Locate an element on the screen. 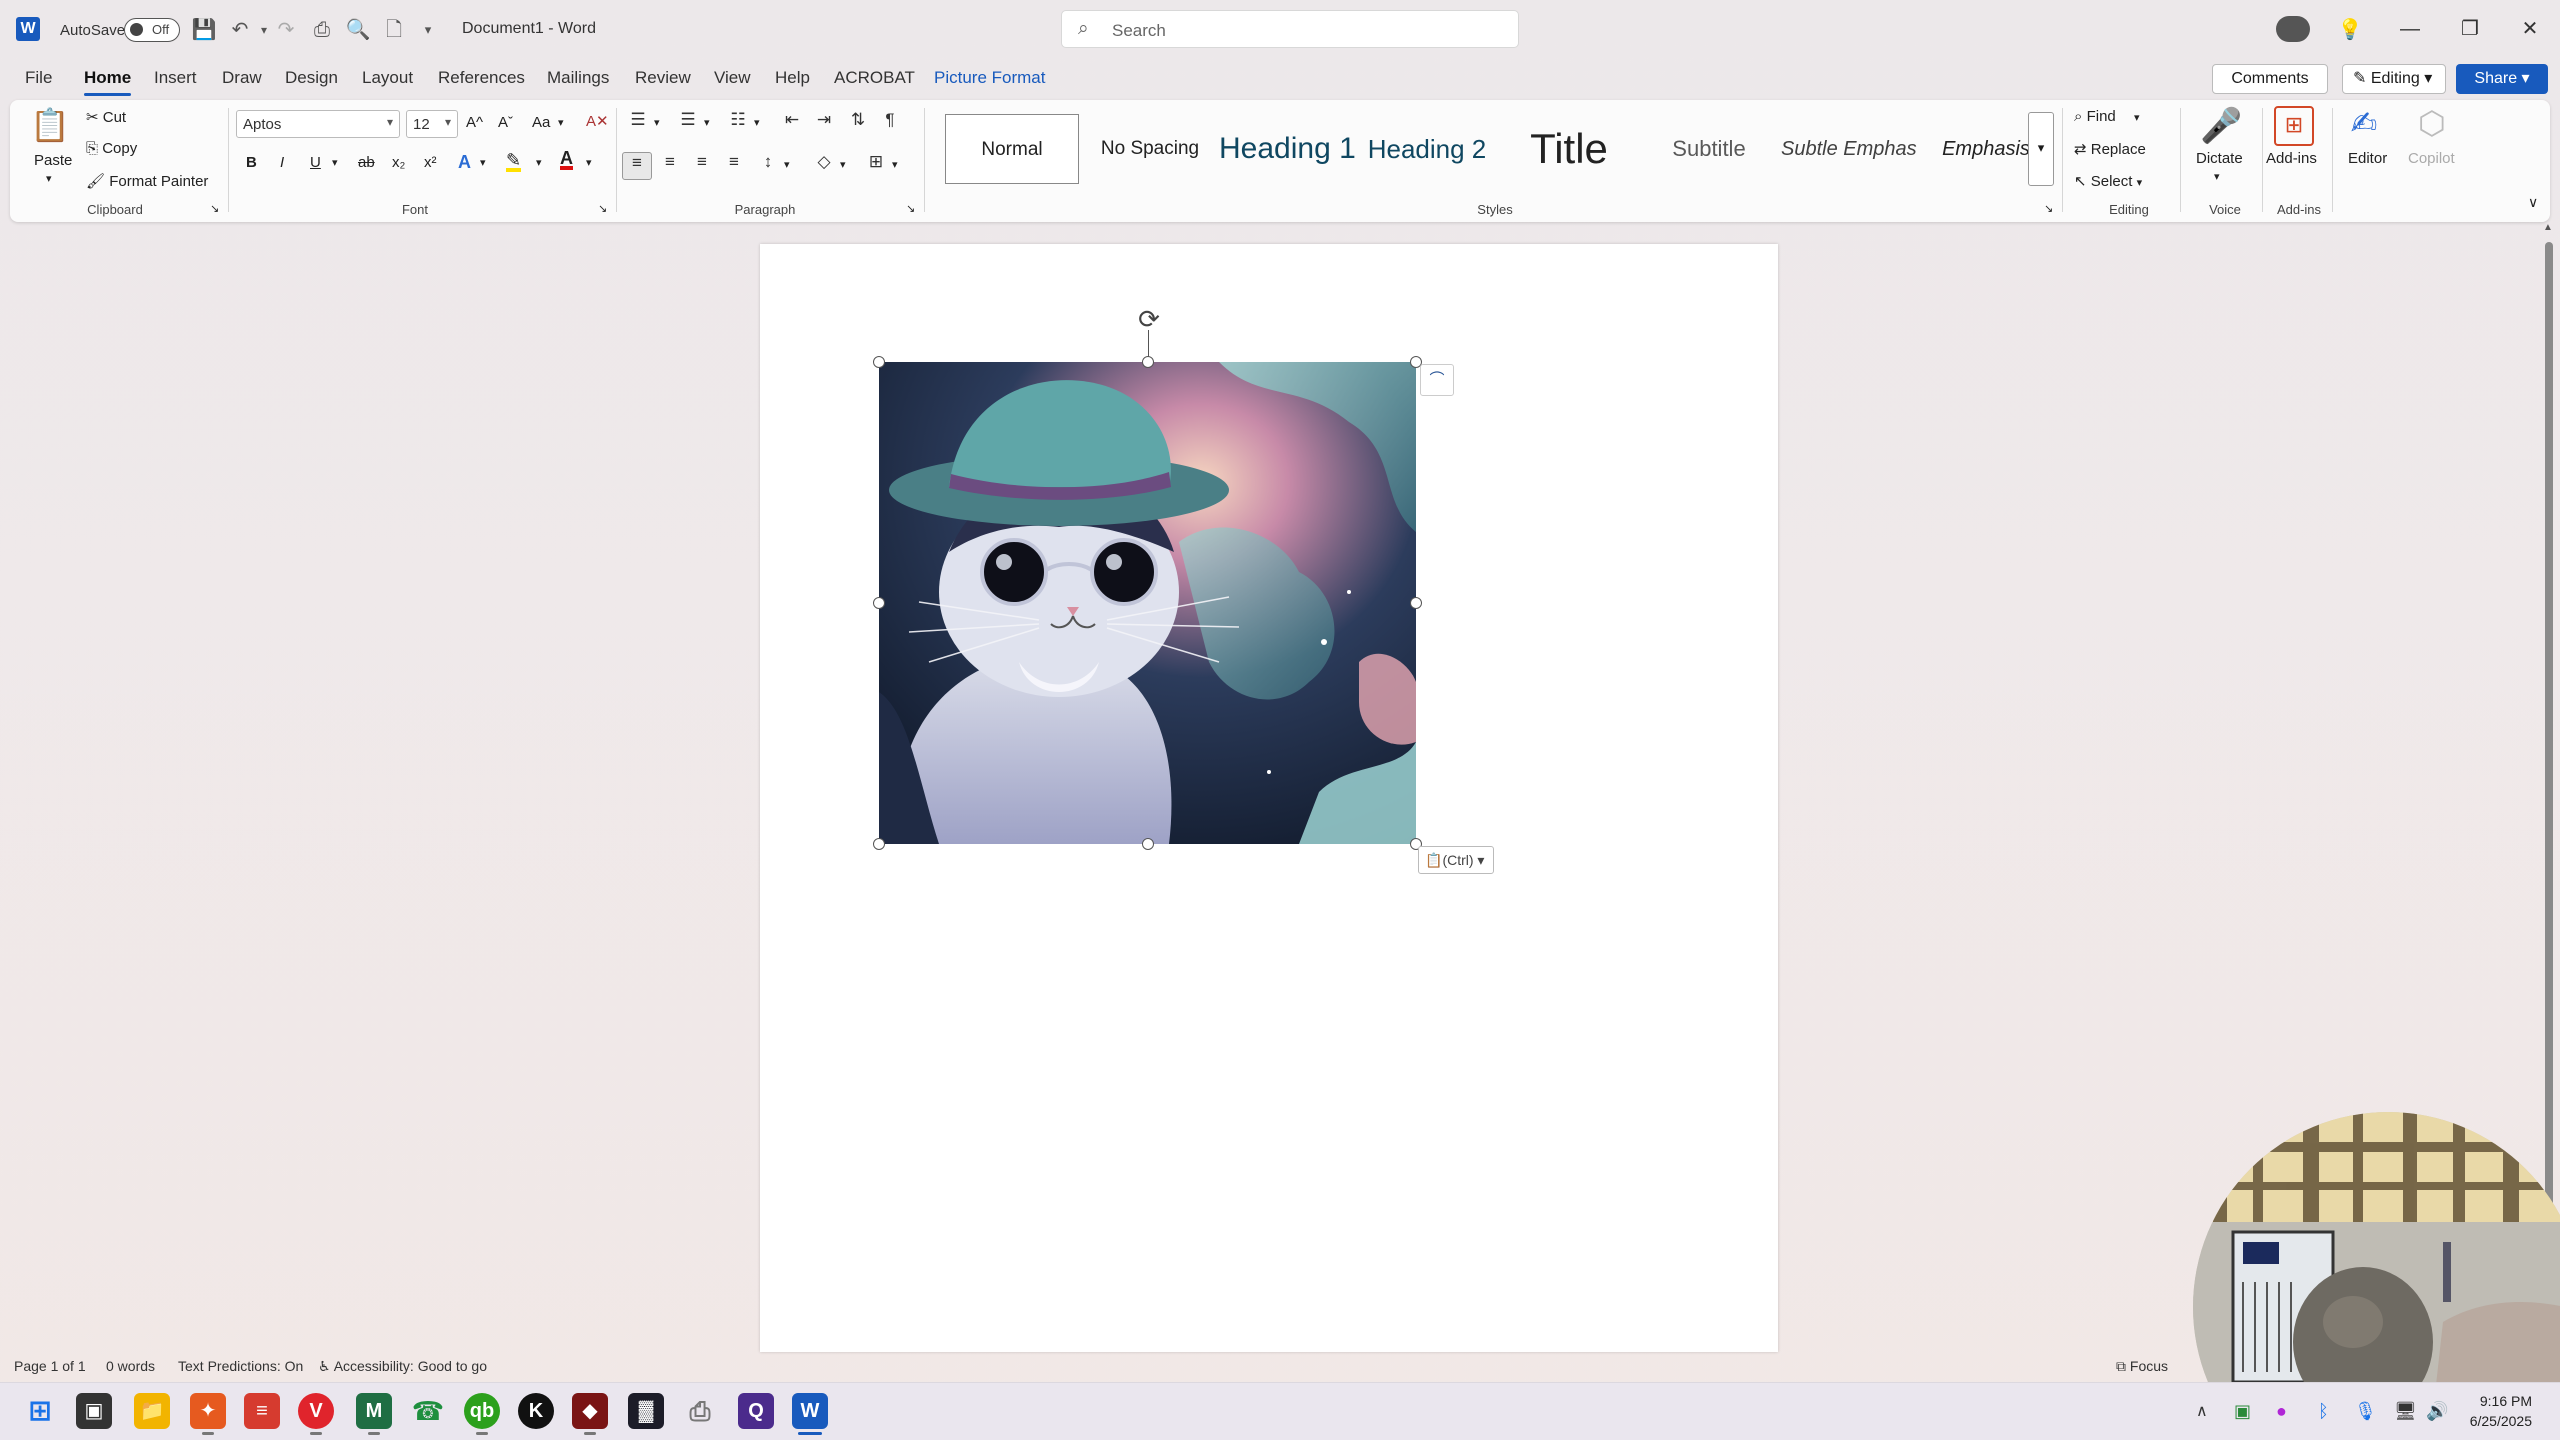  styles-more-icon: ▾ is located at coordinates (2041, 149).